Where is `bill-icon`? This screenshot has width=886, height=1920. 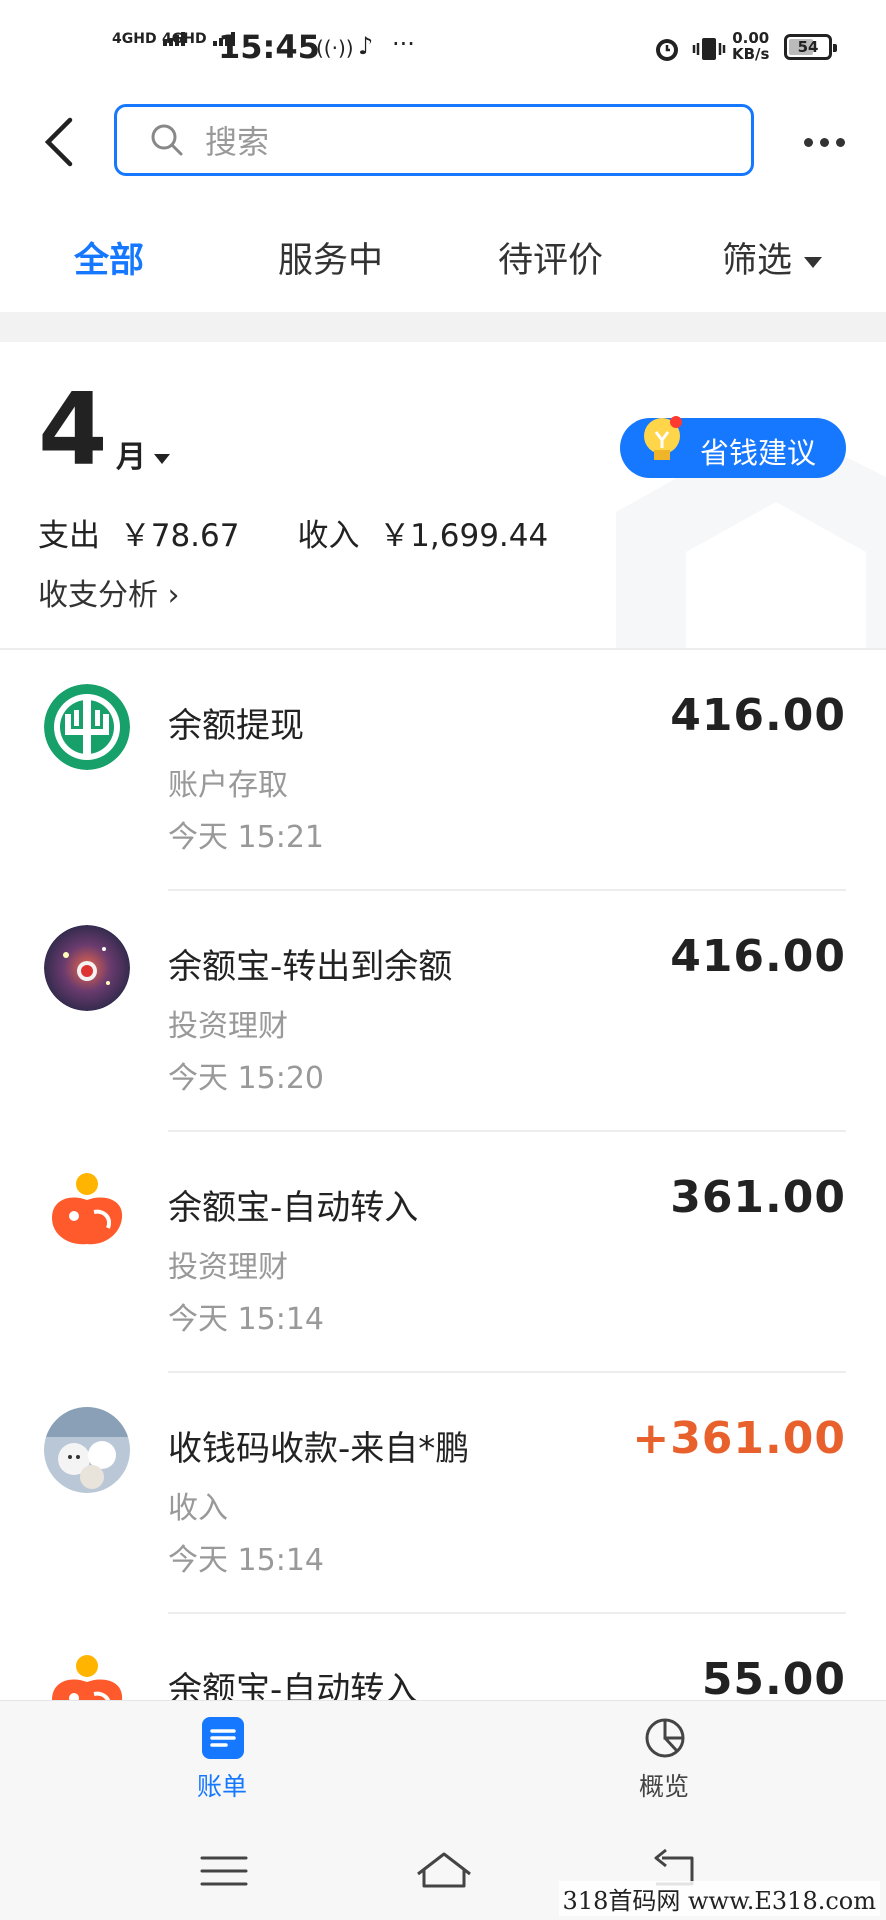
bill-icon is located at coordinates (223, 1738).